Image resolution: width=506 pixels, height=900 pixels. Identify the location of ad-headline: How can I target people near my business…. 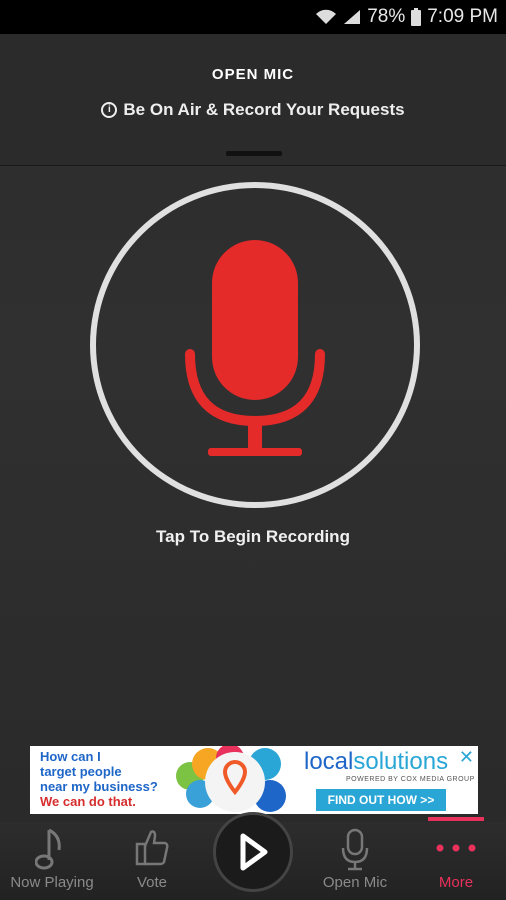
(99, 779).